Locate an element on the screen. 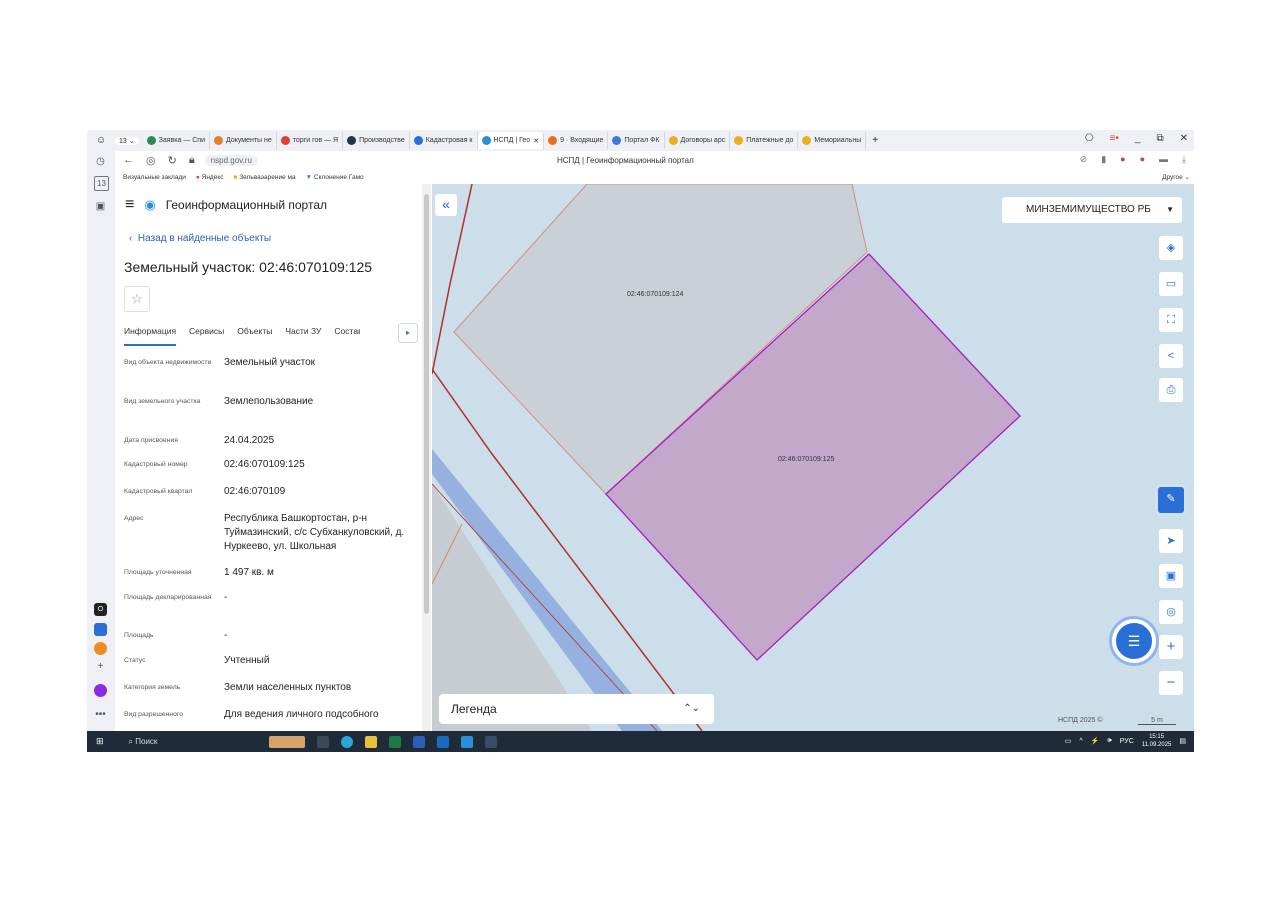  notification-center-icon: ▤ is located at coordinates (1182, 741).